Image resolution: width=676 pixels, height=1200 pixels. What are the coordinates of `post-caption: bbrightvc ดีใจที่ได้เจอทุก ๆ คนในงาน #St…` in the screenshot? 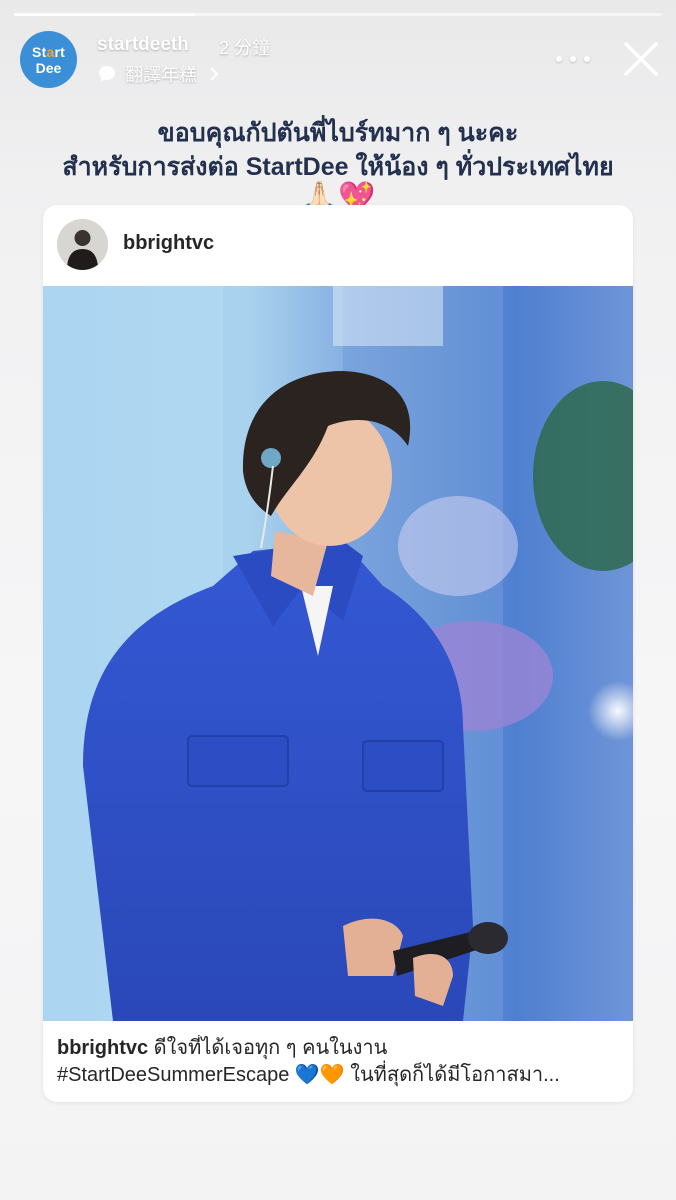 It's located at (340, 1062).